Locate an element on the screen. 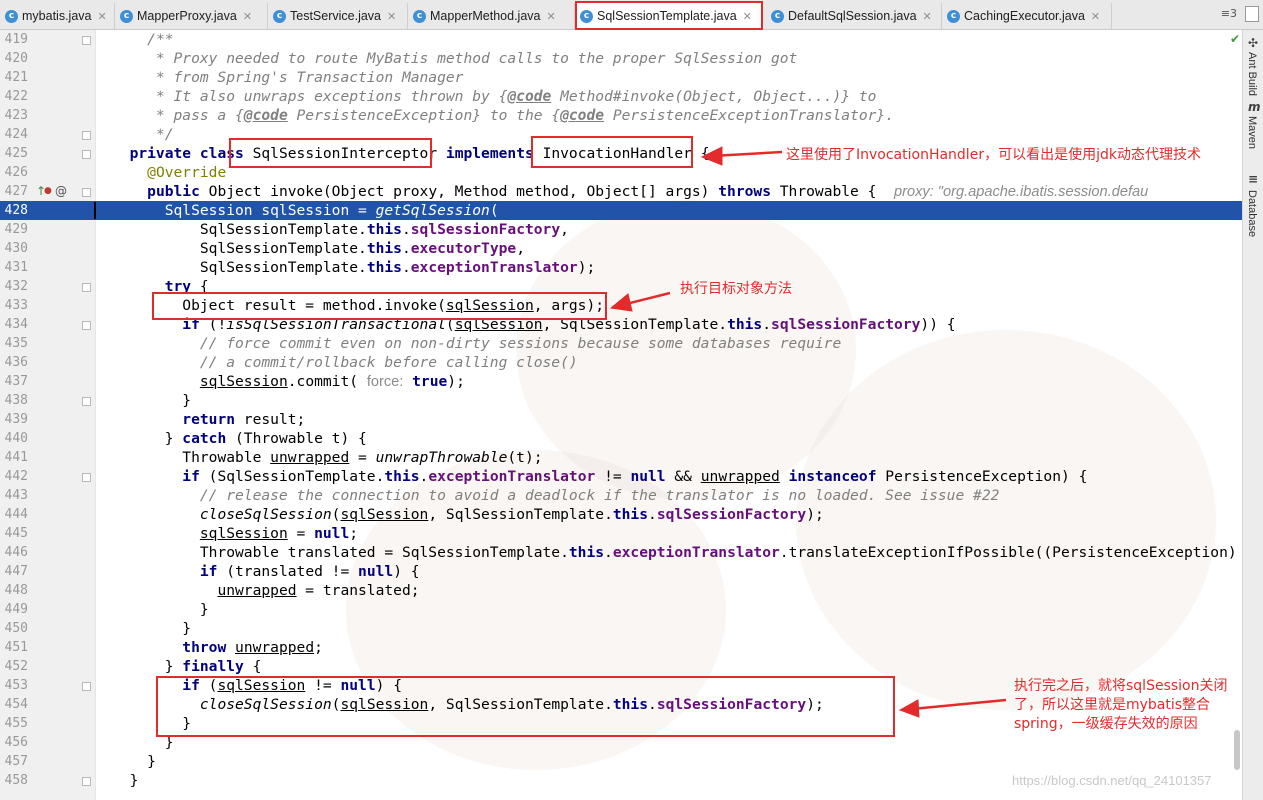  code-text: } catch (Throwable t) { is located at coordinates (239, 438).